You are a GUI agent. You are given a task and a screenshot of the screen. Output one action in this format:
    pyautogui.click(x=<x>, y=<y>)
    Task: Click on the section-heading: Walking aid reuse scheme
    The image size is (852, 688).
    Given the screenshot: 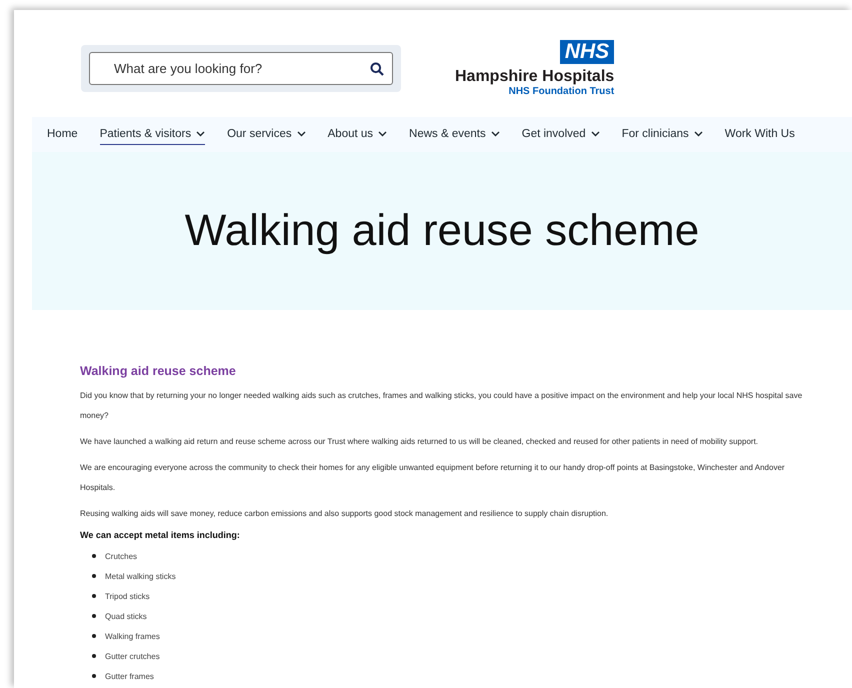 What is the action you would take?
    pyautogui.click(x=158, y=371)
    